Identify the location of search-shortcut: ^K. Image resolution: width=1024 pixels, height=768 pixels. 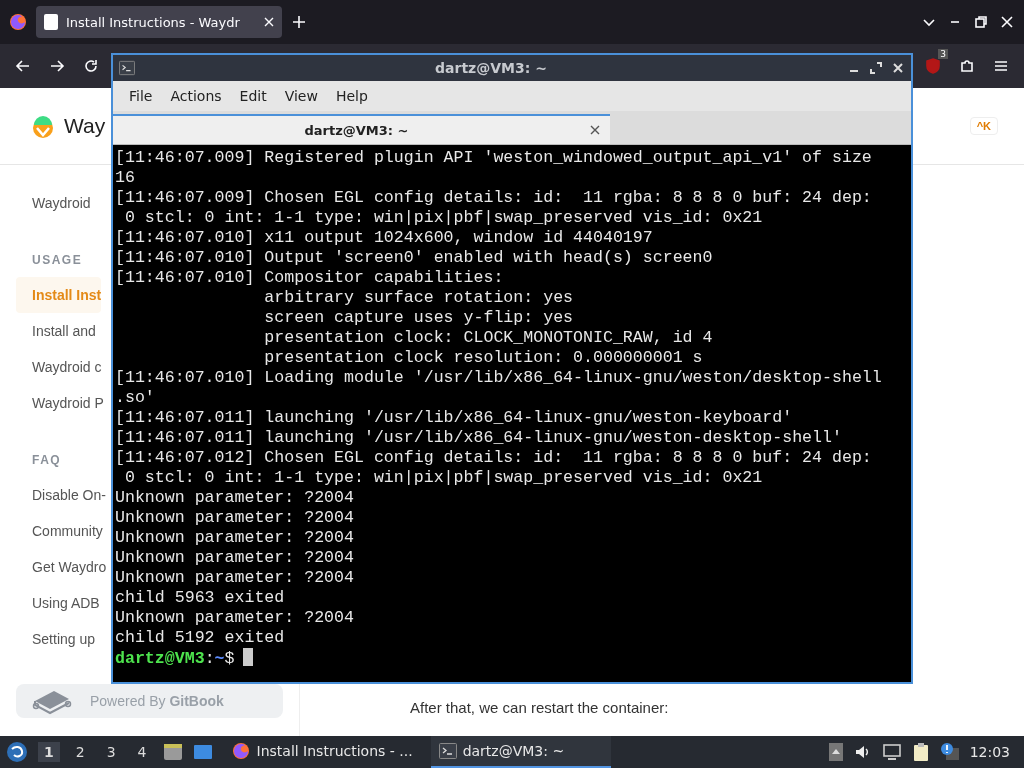
(983, 126).